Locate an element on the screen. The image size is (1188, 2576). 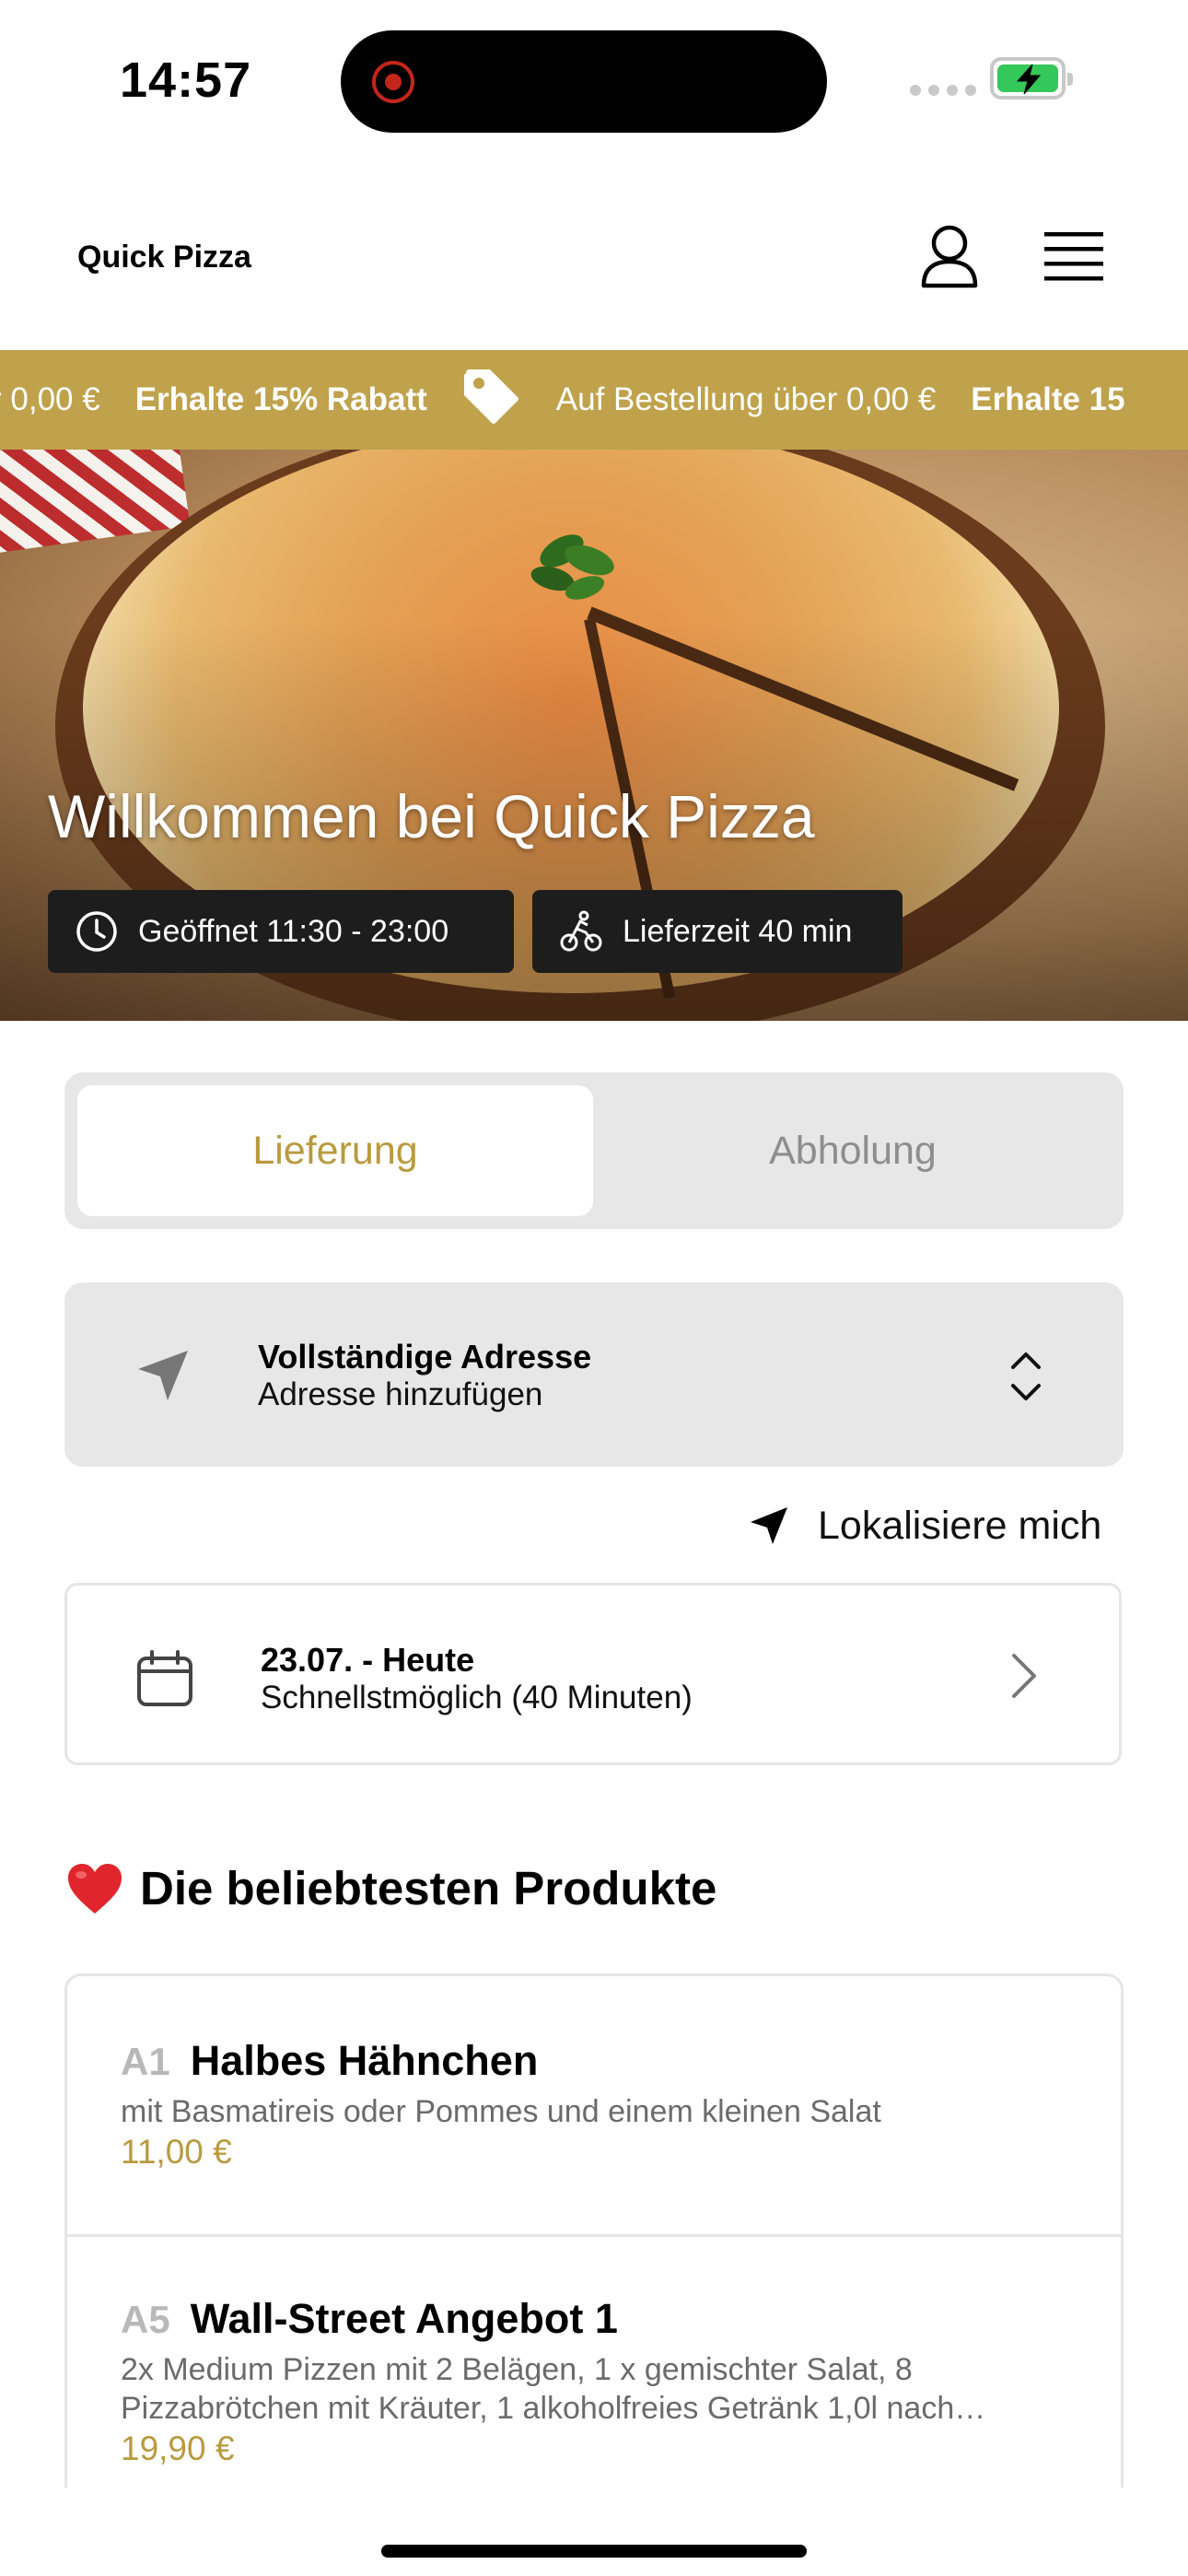
product-name: Wall-Street Angebot 1 is located at coordinates (404, 2318).